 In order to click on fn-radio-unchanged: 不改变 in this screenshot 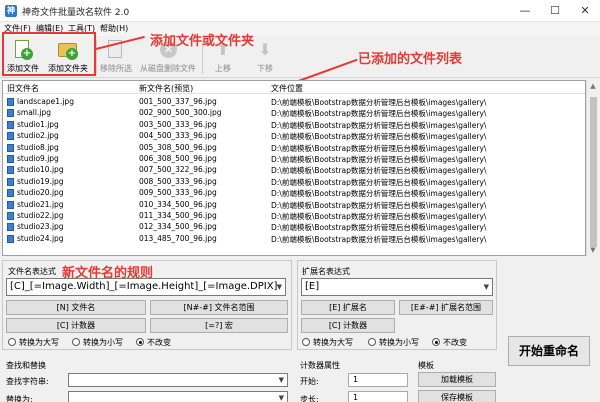, I will do `click(153, 342)`.